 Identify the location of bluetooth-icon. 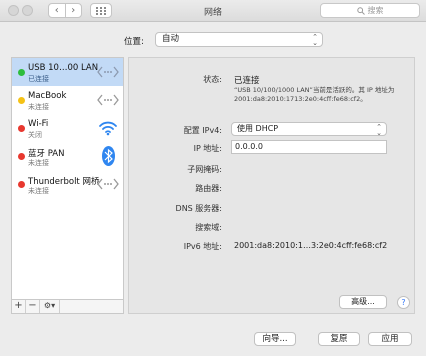
(108, 156).